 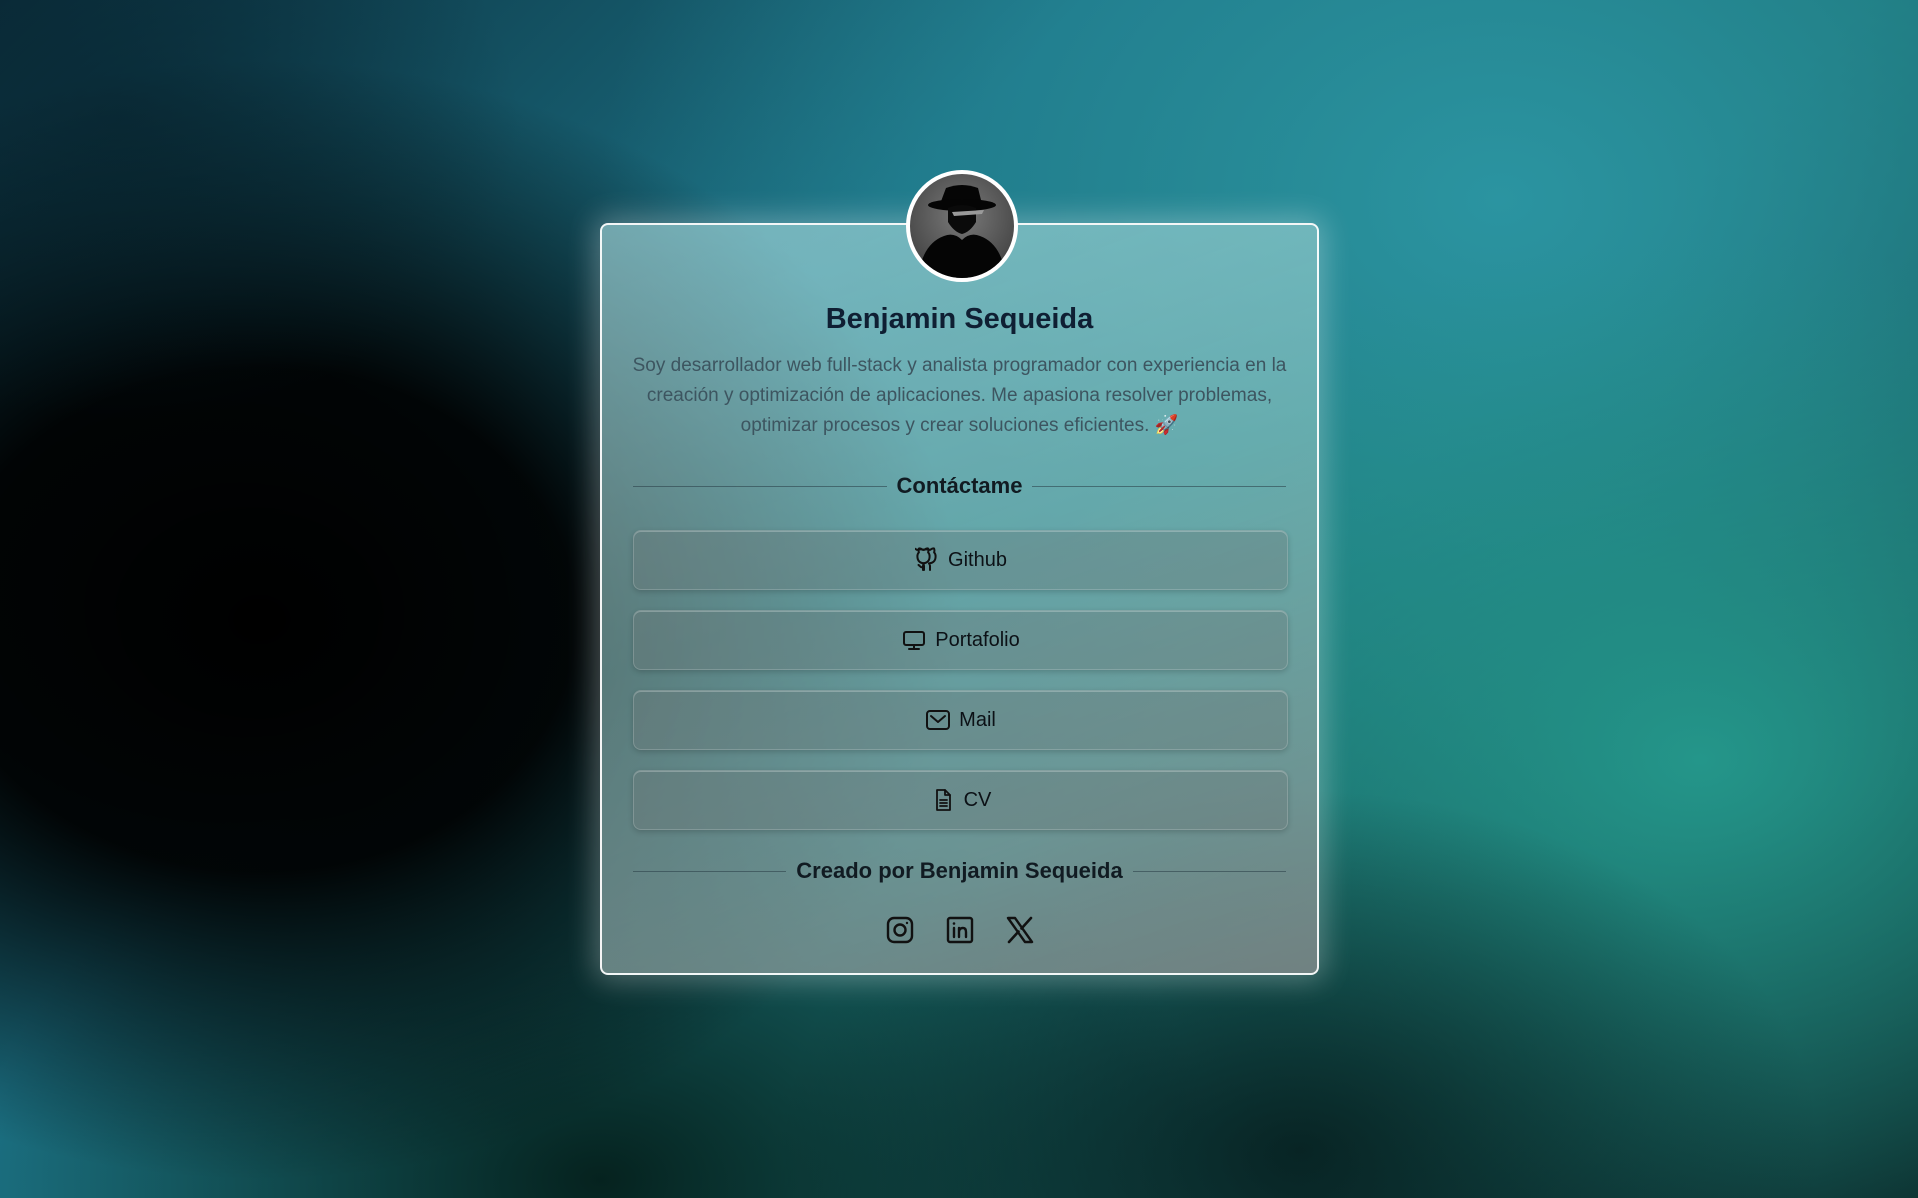 I want to click on github-label: Github, so click(x=977, y=559).